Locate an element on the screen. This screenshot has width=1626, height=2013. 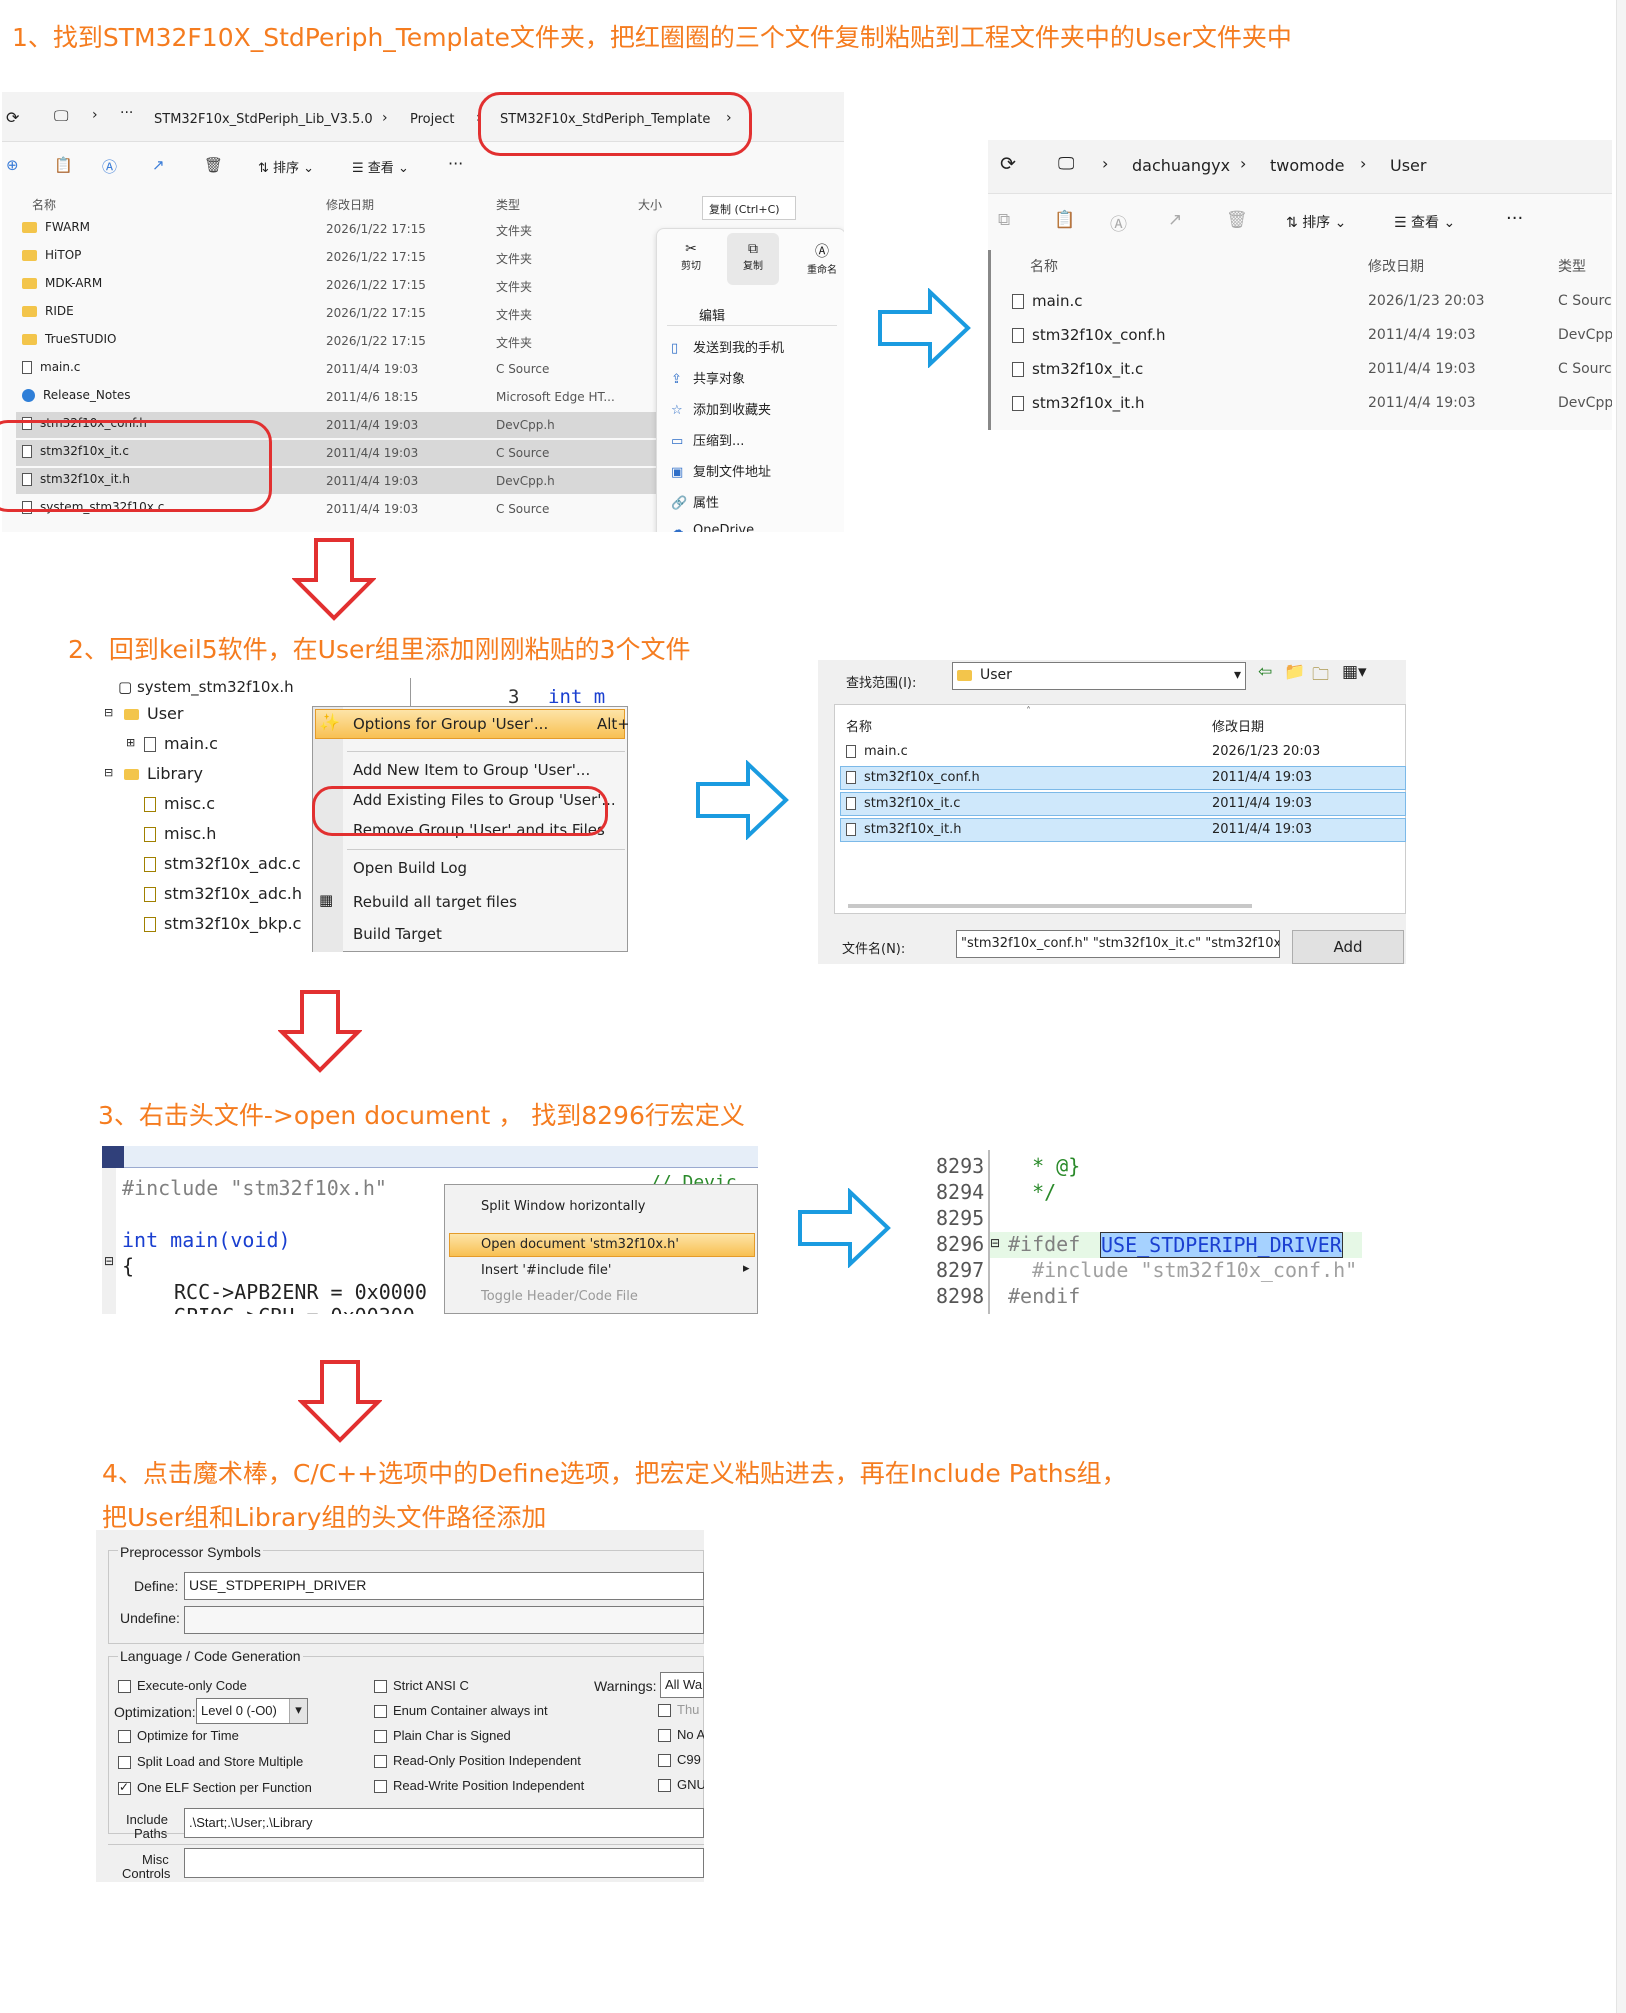
list-item: TrueSTUDIO 2026/1/22 17:15 文件夹 is located at coordinates (336, 341).